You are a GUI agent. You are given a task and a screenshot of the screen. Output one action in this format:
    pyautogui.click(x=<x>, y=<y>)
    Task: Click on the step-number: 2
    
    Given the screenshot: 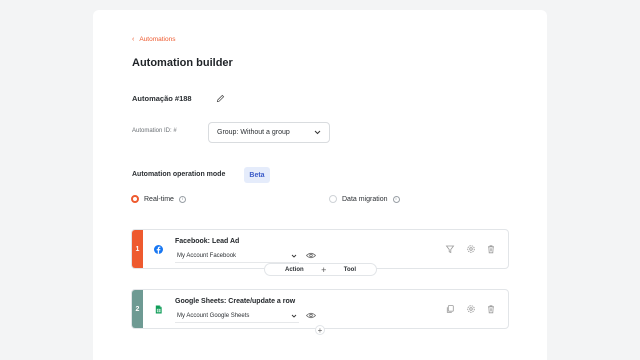 What is the action you would take?
    pyautogui.click(x=137, y=309)
    